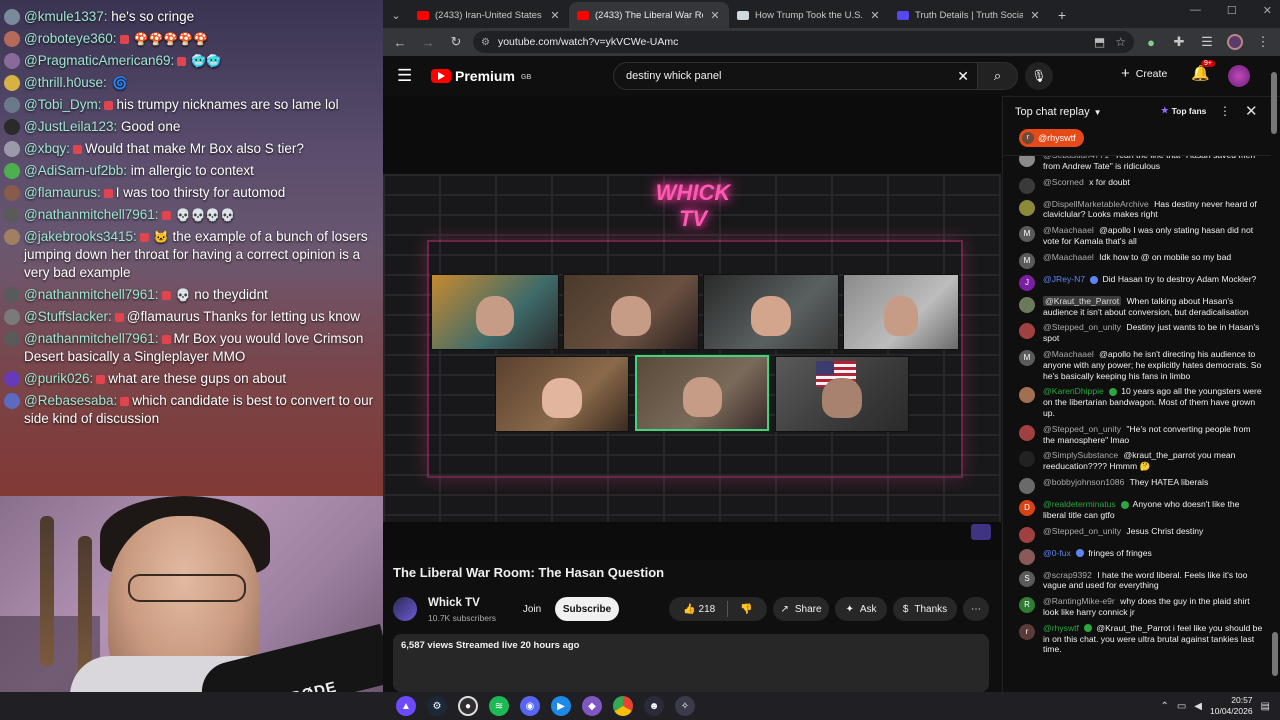 This screenshot has width=1280, height=720. I want to click on clock: 20:57 10/04/2026, so click(1231, 706).